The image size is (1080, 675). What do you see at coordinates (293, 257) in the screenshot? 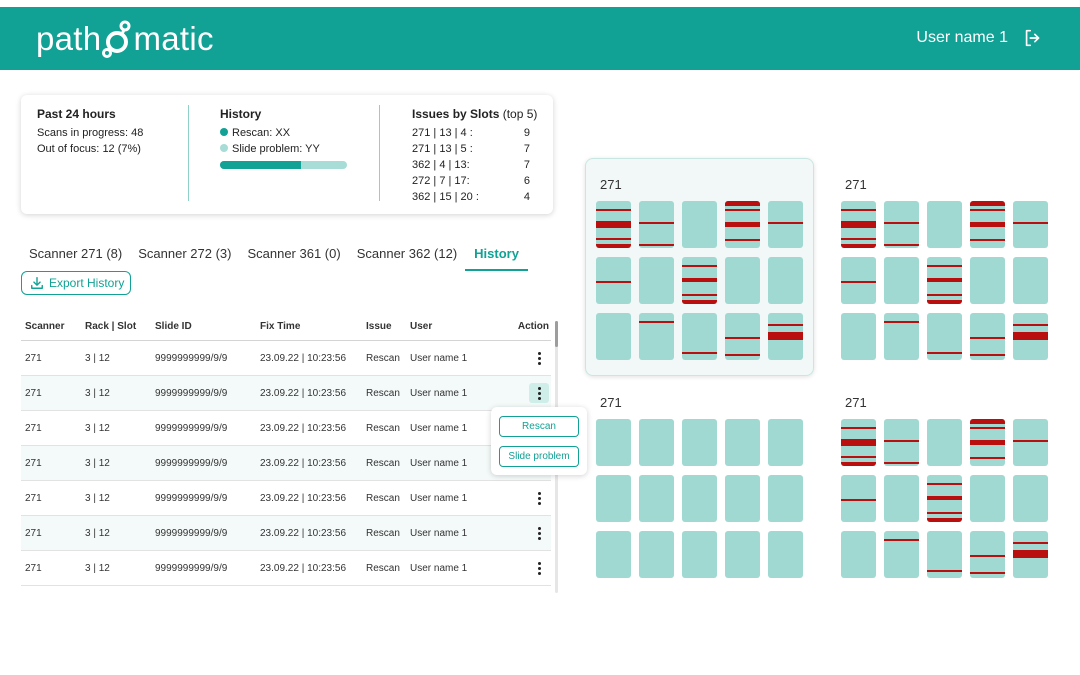
I see `tab-scanner-361-0: Scanner 361 (0)` at bounding box center [293, 257].